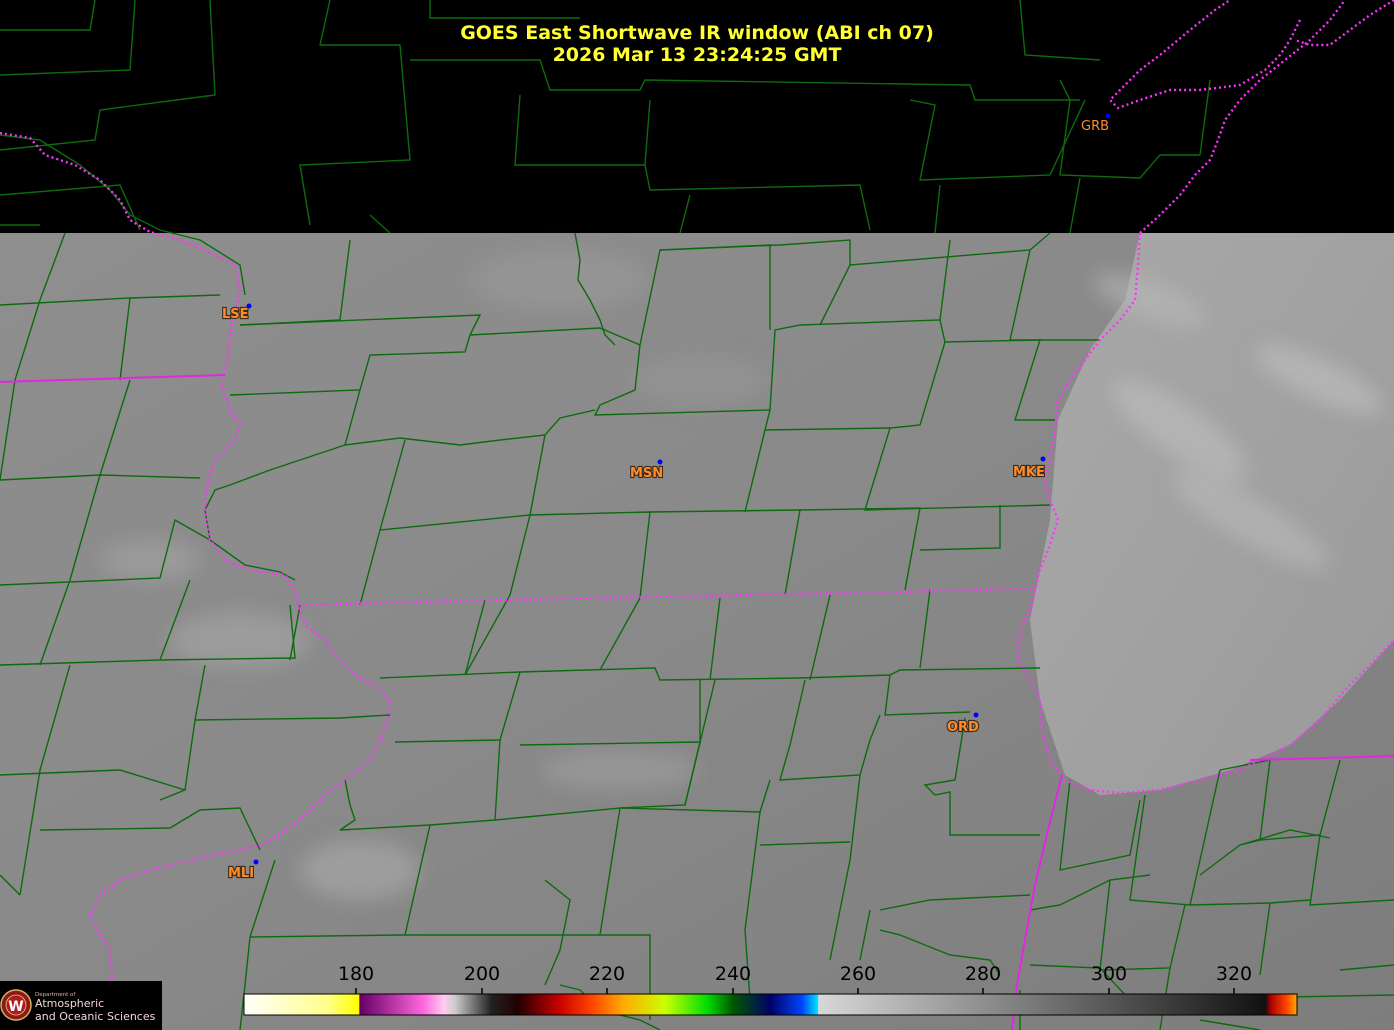 Image resolution: width=1394 pixels, height=1030 pixels. Describe the element at coordinates (963, 727) in the screenshot. I see `station-label: ORD` at that location.